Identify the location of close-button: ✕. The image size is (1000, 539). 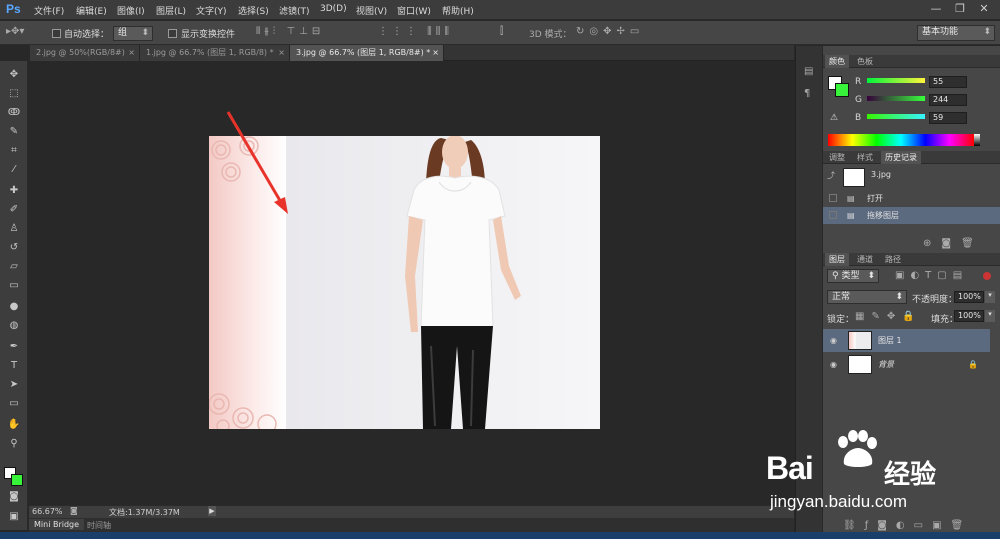
(984, 9).